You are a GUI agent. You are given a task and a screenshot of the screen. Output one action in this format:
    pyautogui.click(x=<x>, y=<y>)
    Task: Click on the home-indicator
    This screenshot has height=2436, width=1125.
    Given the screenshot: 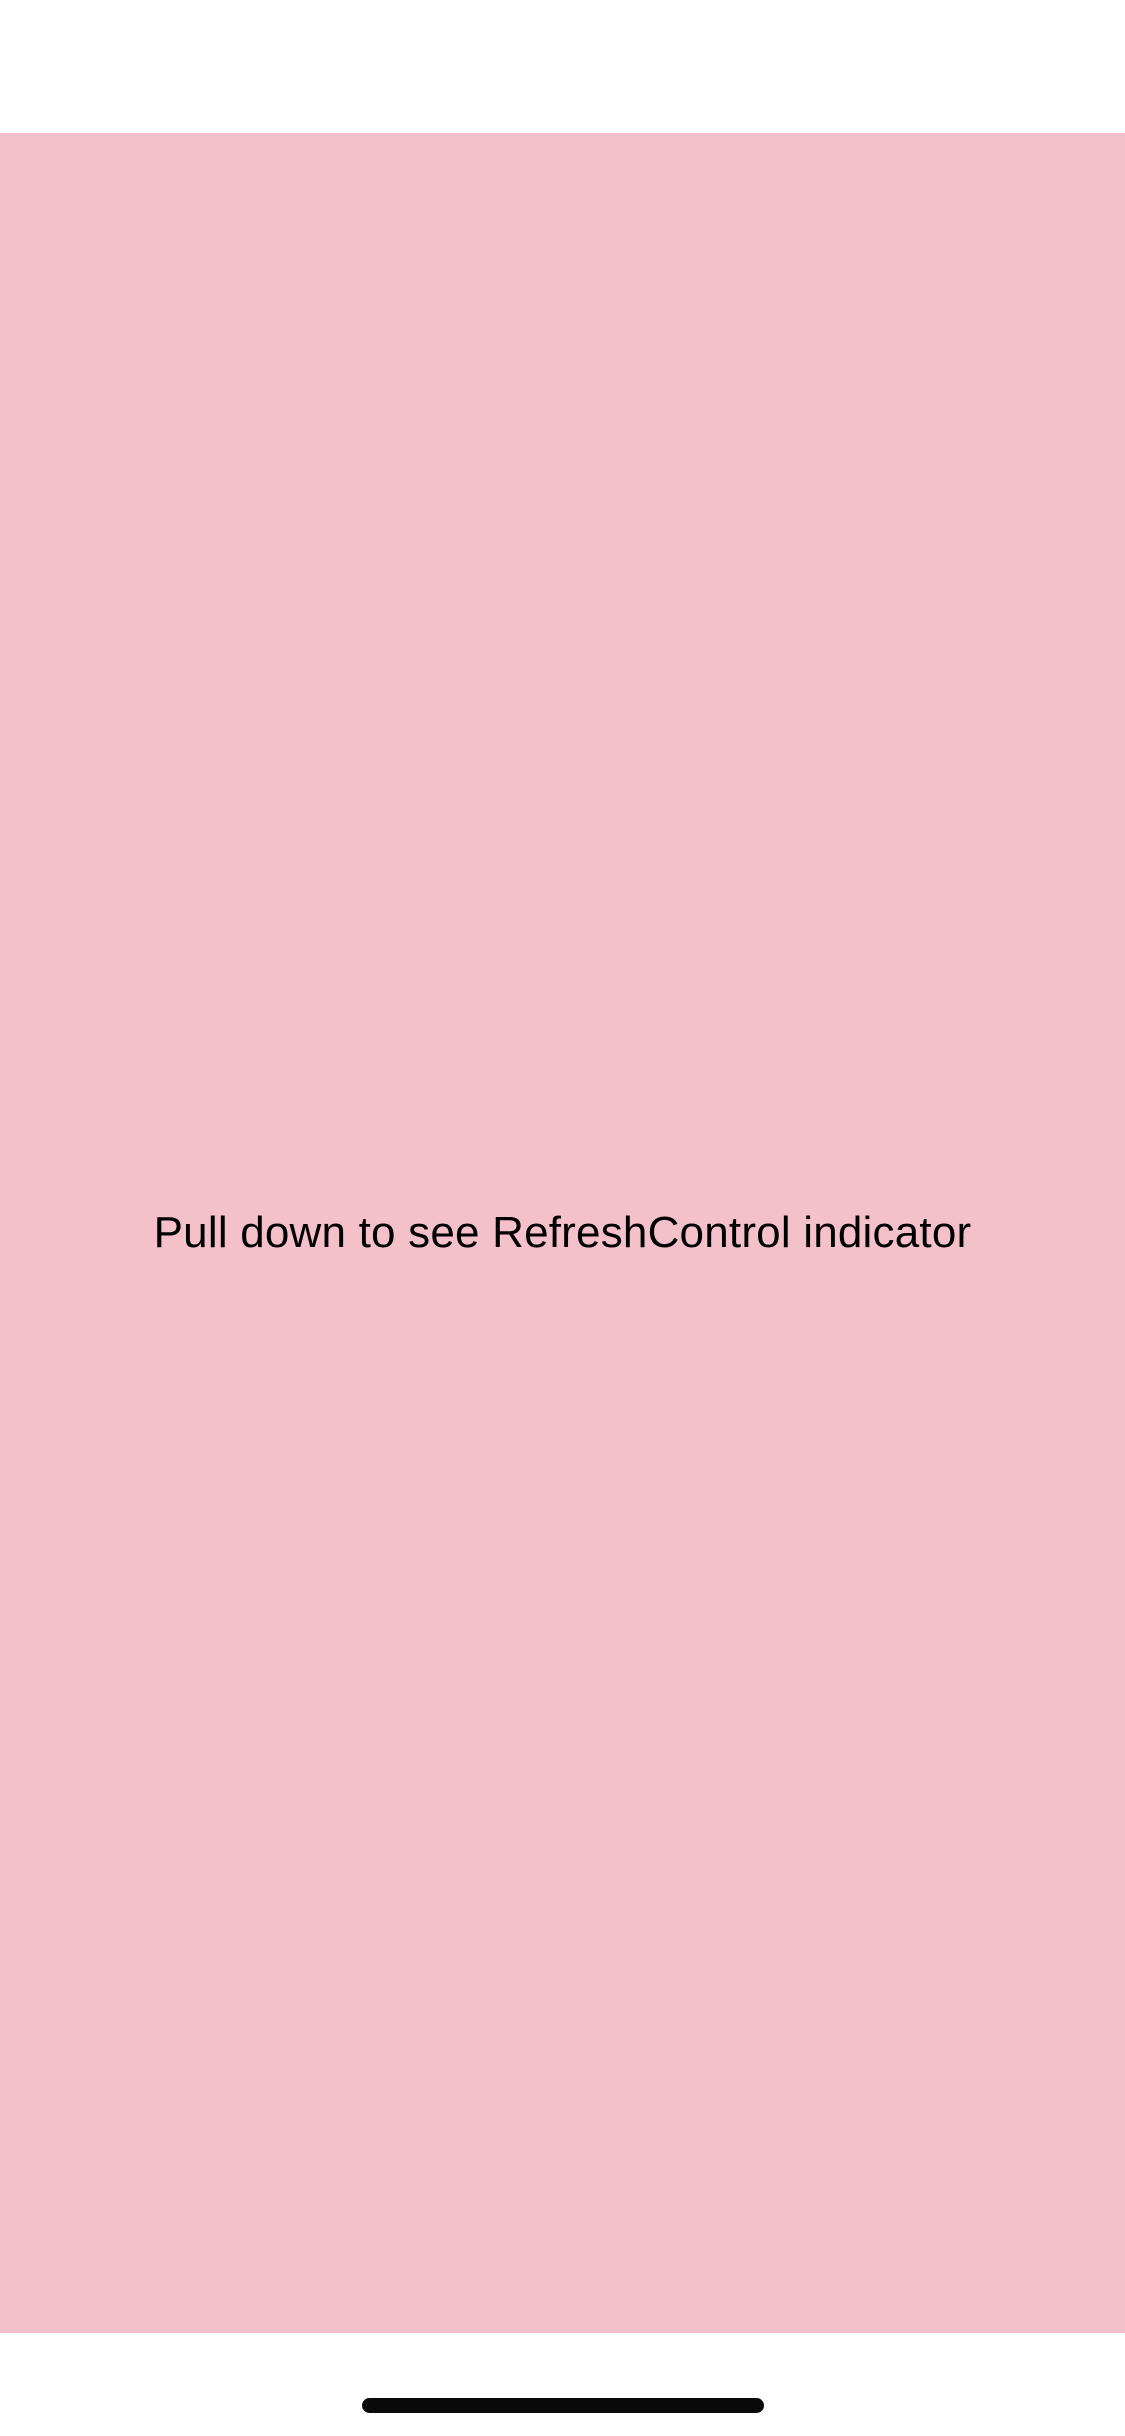 What is the action you would take?
    pyautogui.click(x=563, y=2405)
    